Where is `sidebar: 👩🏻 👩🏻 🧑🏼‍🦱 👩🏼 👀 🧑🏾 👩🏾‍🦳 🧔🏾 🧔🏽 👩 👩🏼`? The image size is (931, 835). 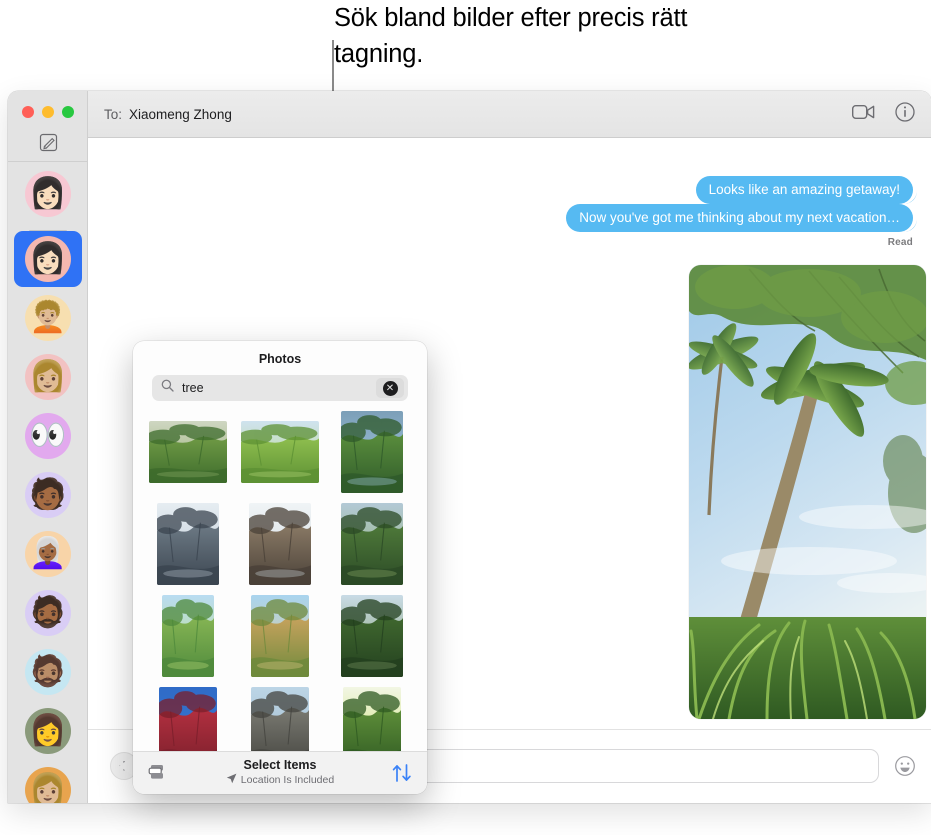
sidebar: 👩🏻 👩🏻 🧑🏼‍🦱 👩🏼 👀 🧑🏾 👩🏾‍🦳 🧔🏾 🧔🏽 👩 👩🏼 is located at coordinates (48, 447).